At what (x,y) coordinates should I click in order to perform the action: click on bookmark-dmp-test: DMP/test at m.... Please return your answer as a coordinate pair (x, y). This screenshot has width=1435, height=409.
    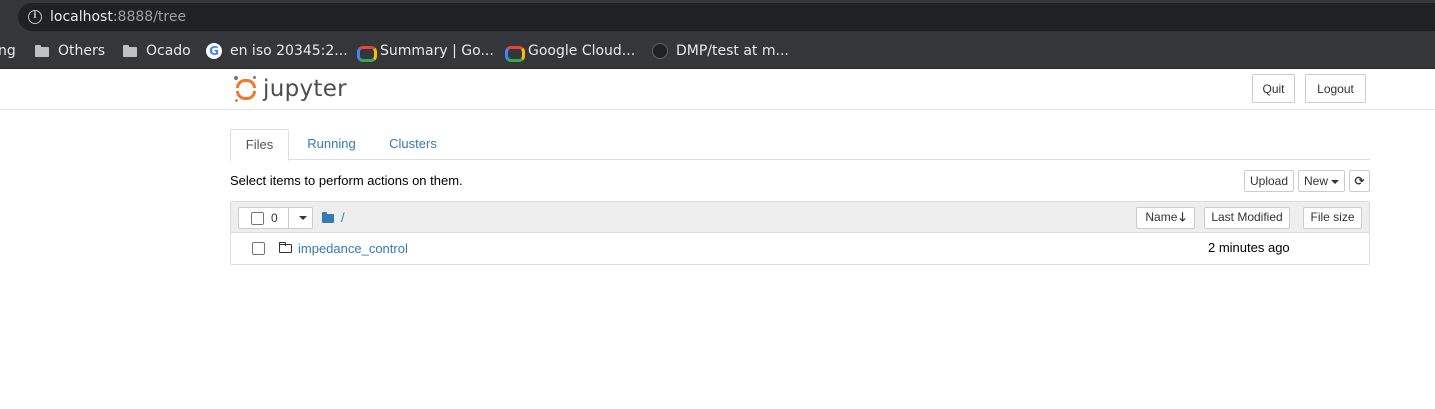
    Looking at the image, I should click on (720, 51).